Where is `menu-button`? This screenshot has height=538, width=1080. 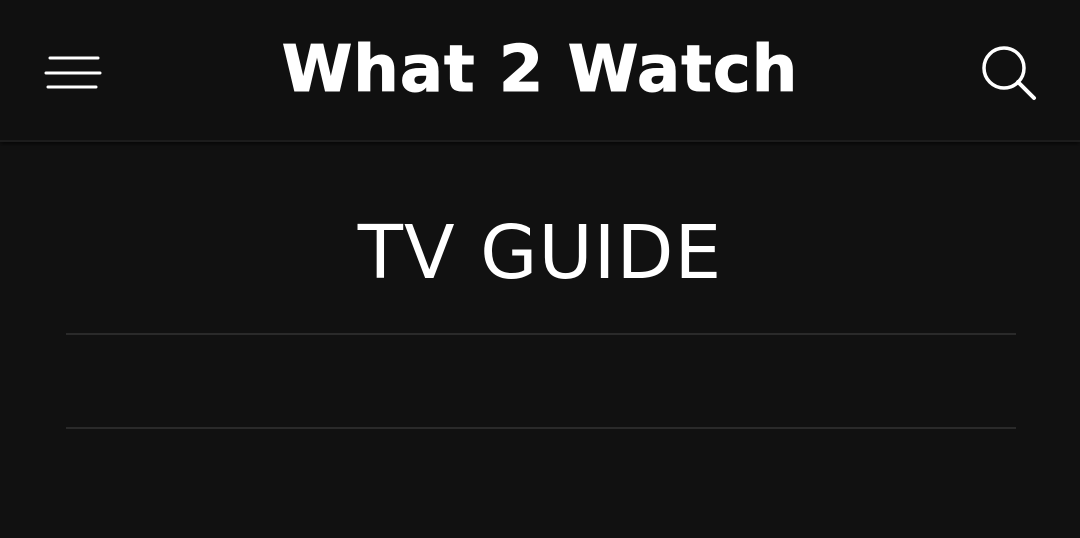 menu-button is located at coordinates (72, 72).